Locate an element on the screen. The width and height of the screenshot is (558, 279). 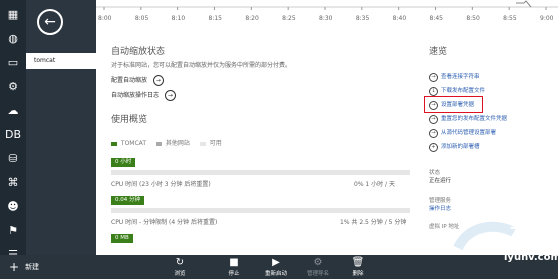
bottom-command-bar: + 新建 ↻ 浏览 ■ 停止 ▶ 重新启动 ⚙ 管理导名 🗑 删除 is located at coordinates (279, 267).